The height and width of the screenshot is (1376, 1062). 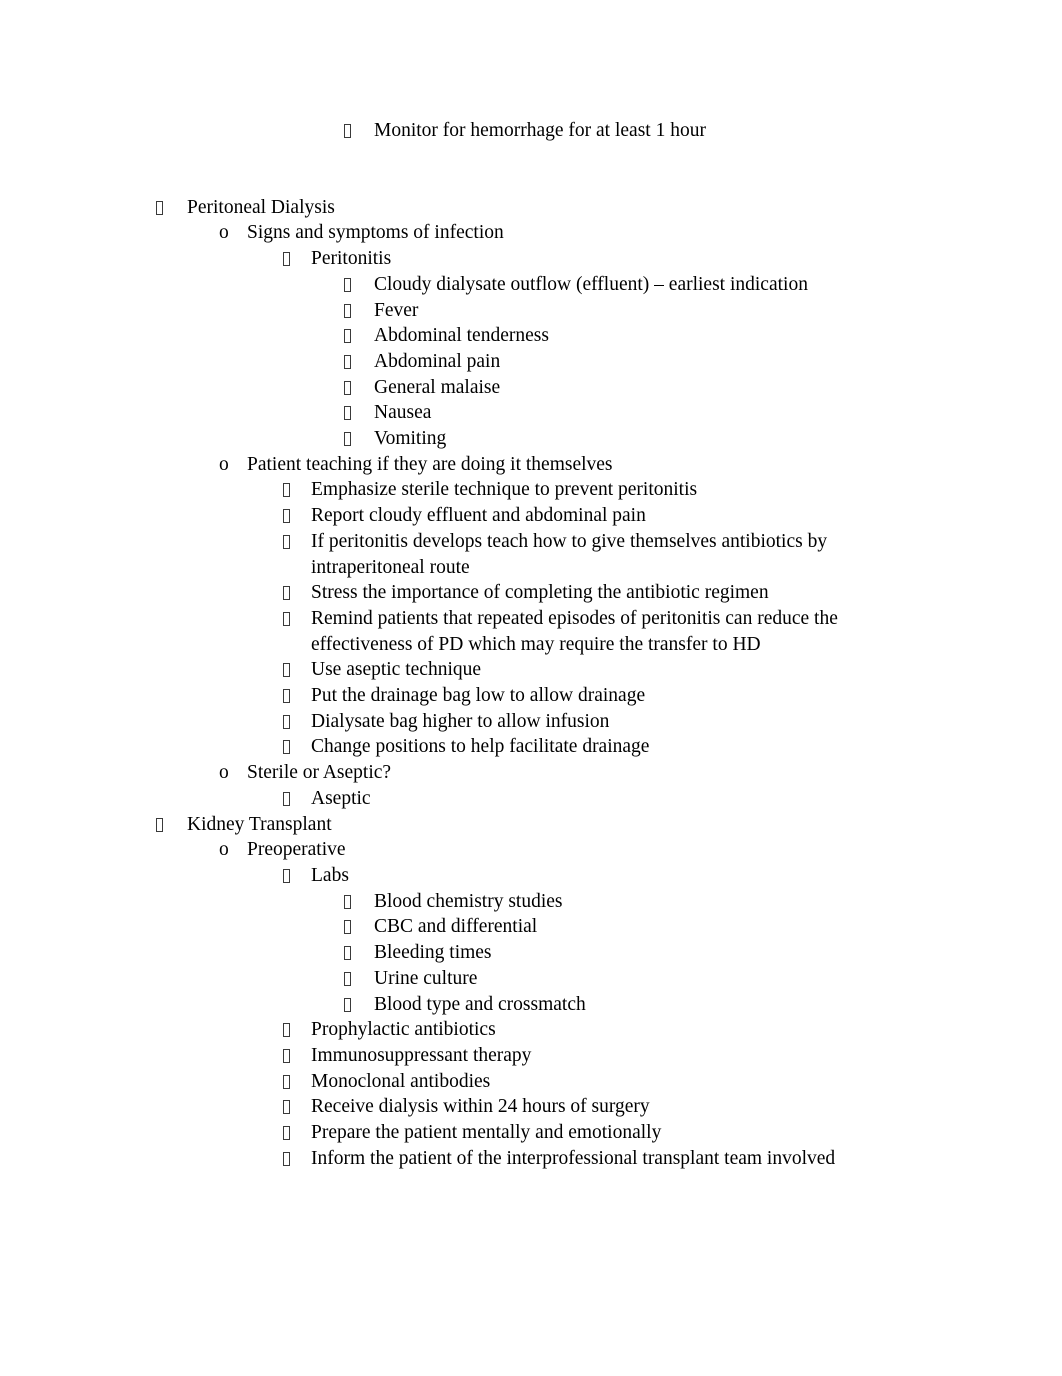 What do you see at coordinates (433, 953) in the screenshot?
I see `outline-item-text: Bleeding times` at bounding box center [433, 953].